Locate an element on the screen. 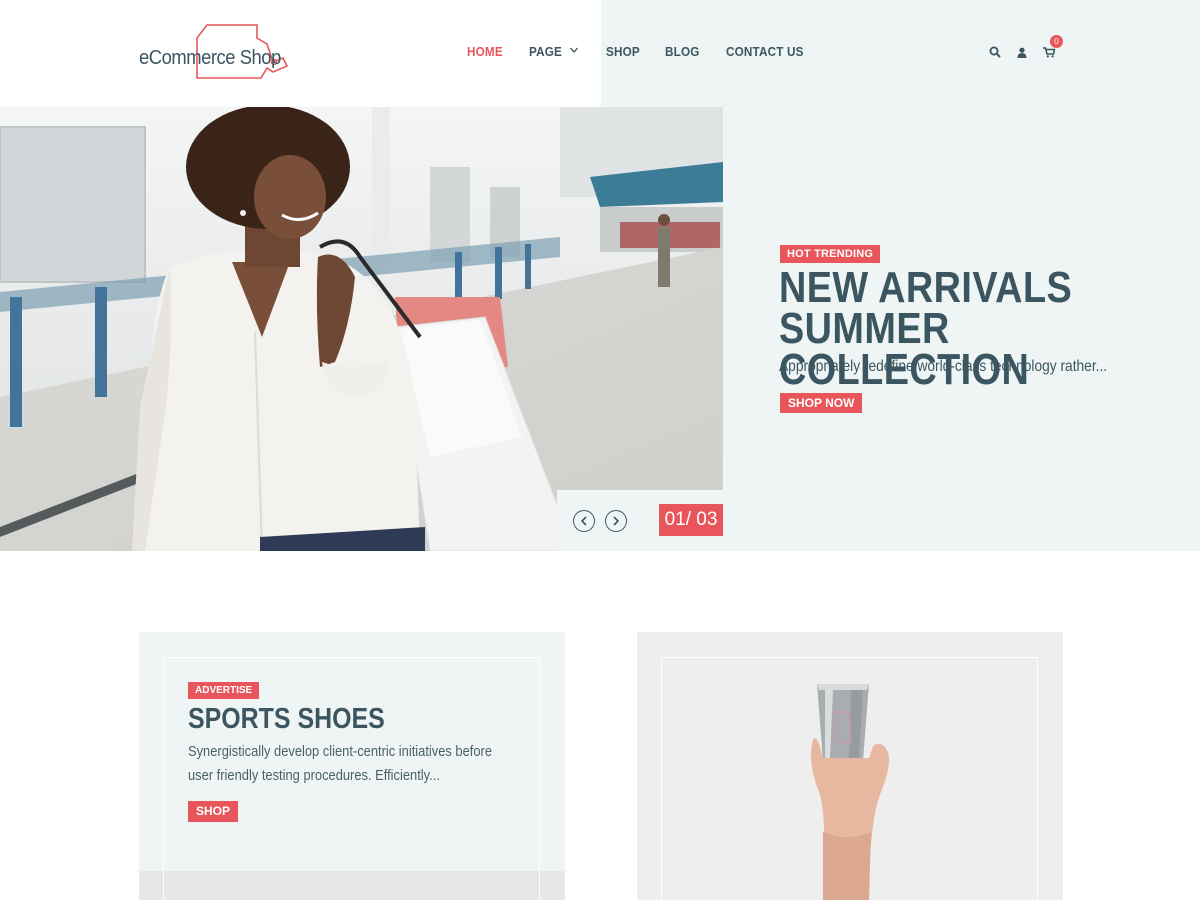 The image size is (1200, 900). cart-icon: 0 is located at coordinates (1052, 47).